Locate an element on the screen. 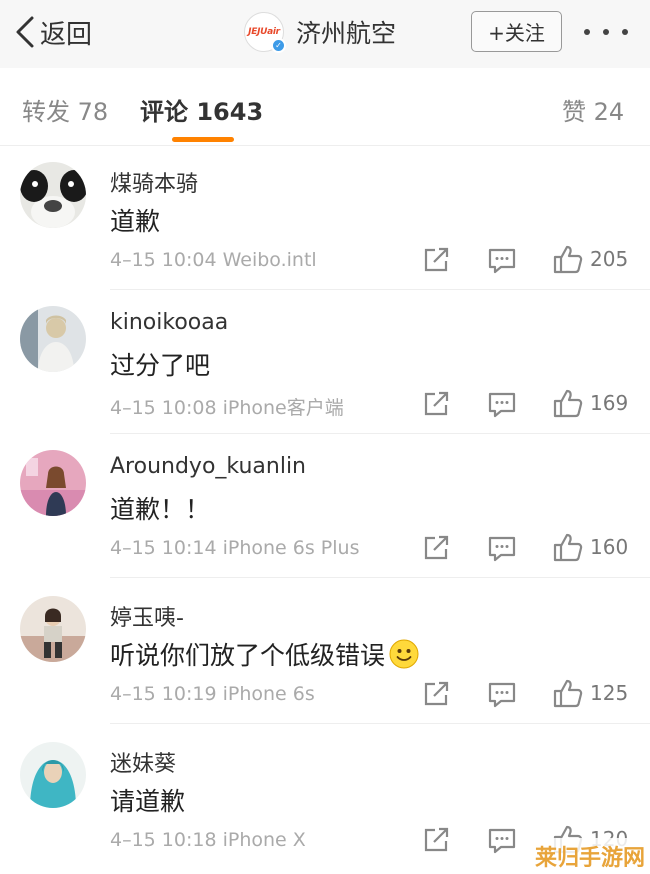 This screenshot has width=650, height=874. comment-meta: 4–15 10:19 iPhone 6s is located at coordinates (212, 694).